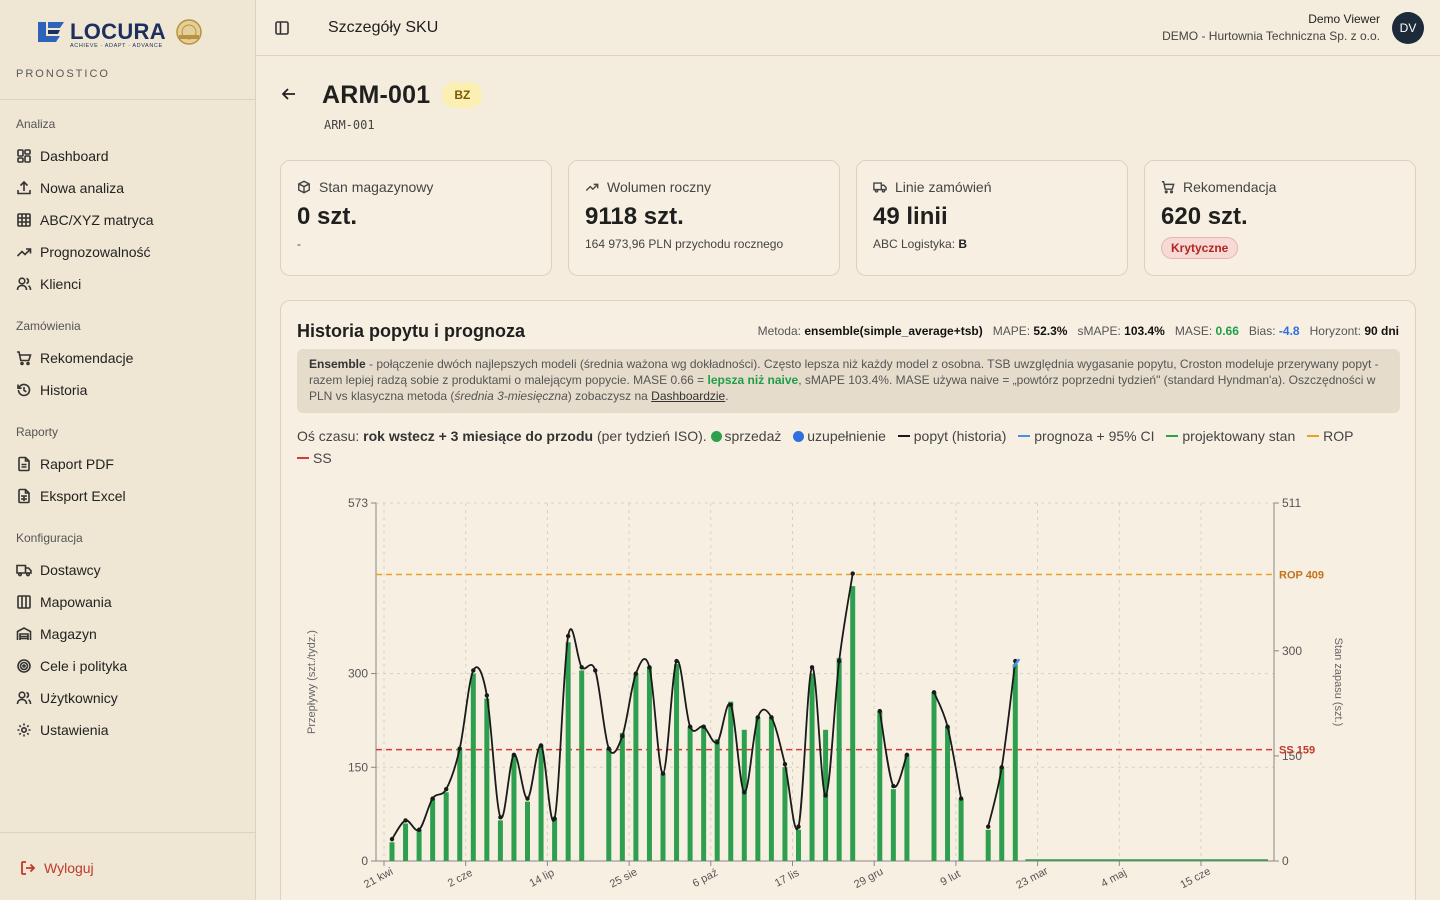 The image size is (1440, 900). I want to click on dashboard-link: Dashboardzie, so click(688, 396).